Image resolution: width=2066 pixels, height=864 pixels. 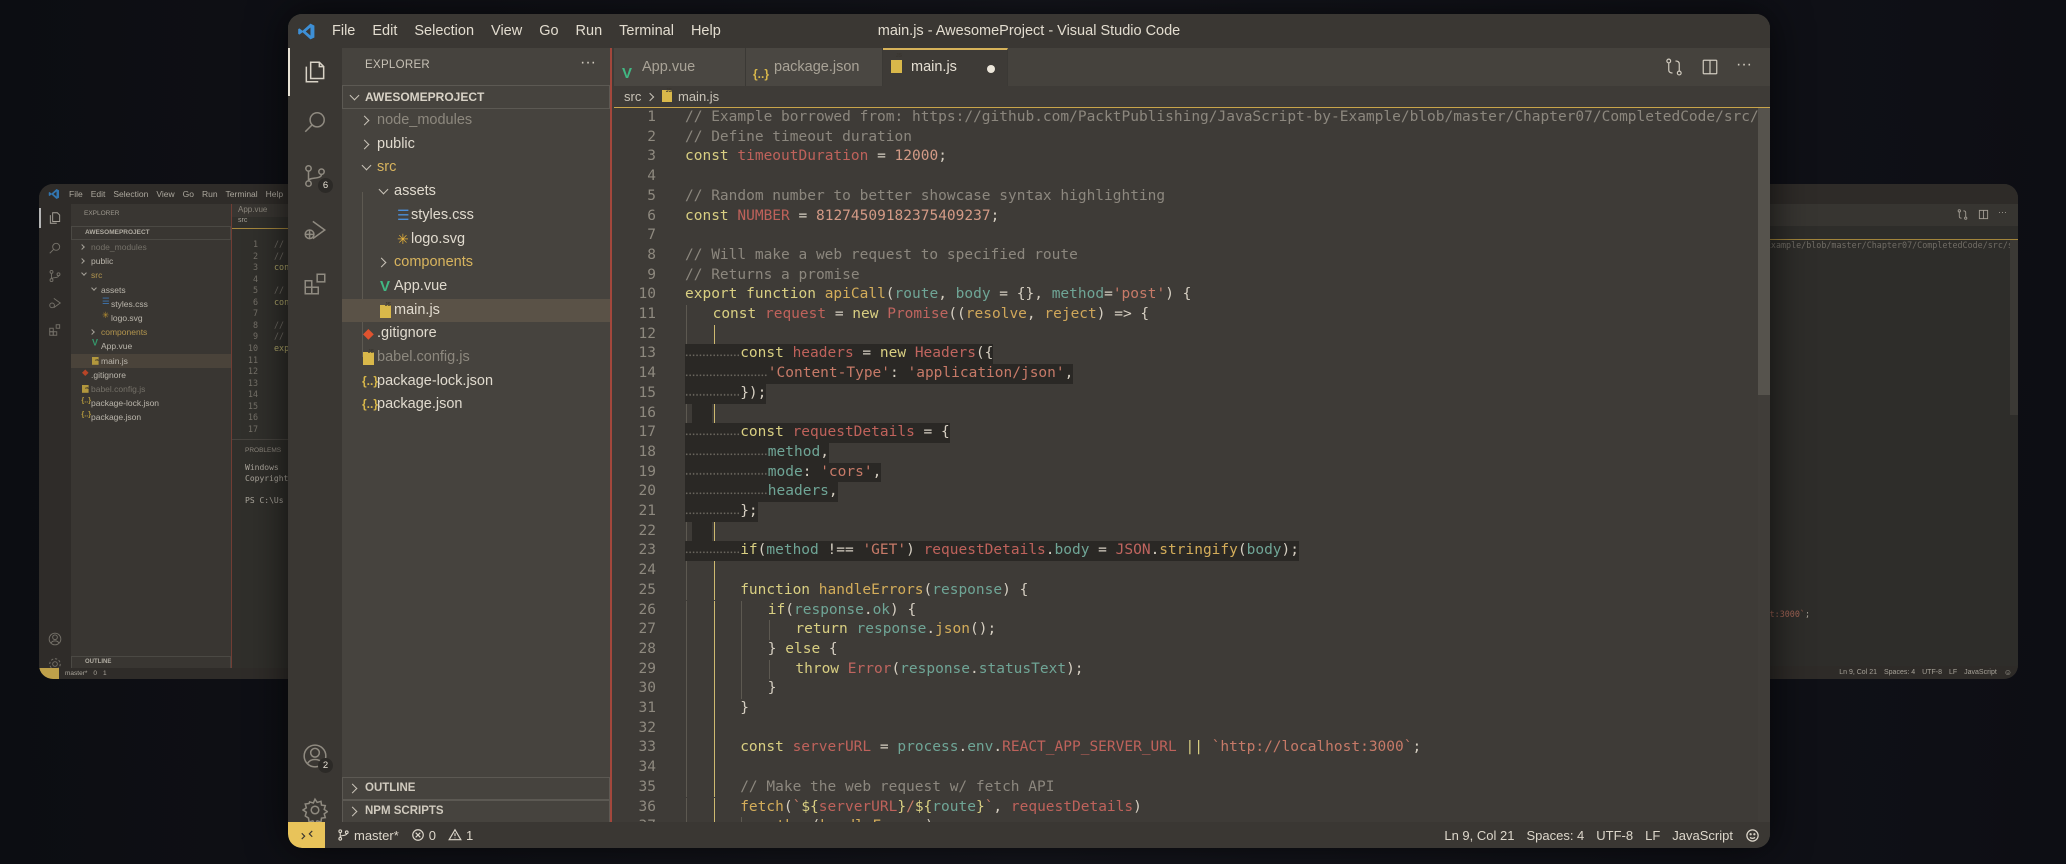 What do you see at coordinates (55, 330) in the screenshot?
I see `extensions-icon` at bounding box center [55, 330].